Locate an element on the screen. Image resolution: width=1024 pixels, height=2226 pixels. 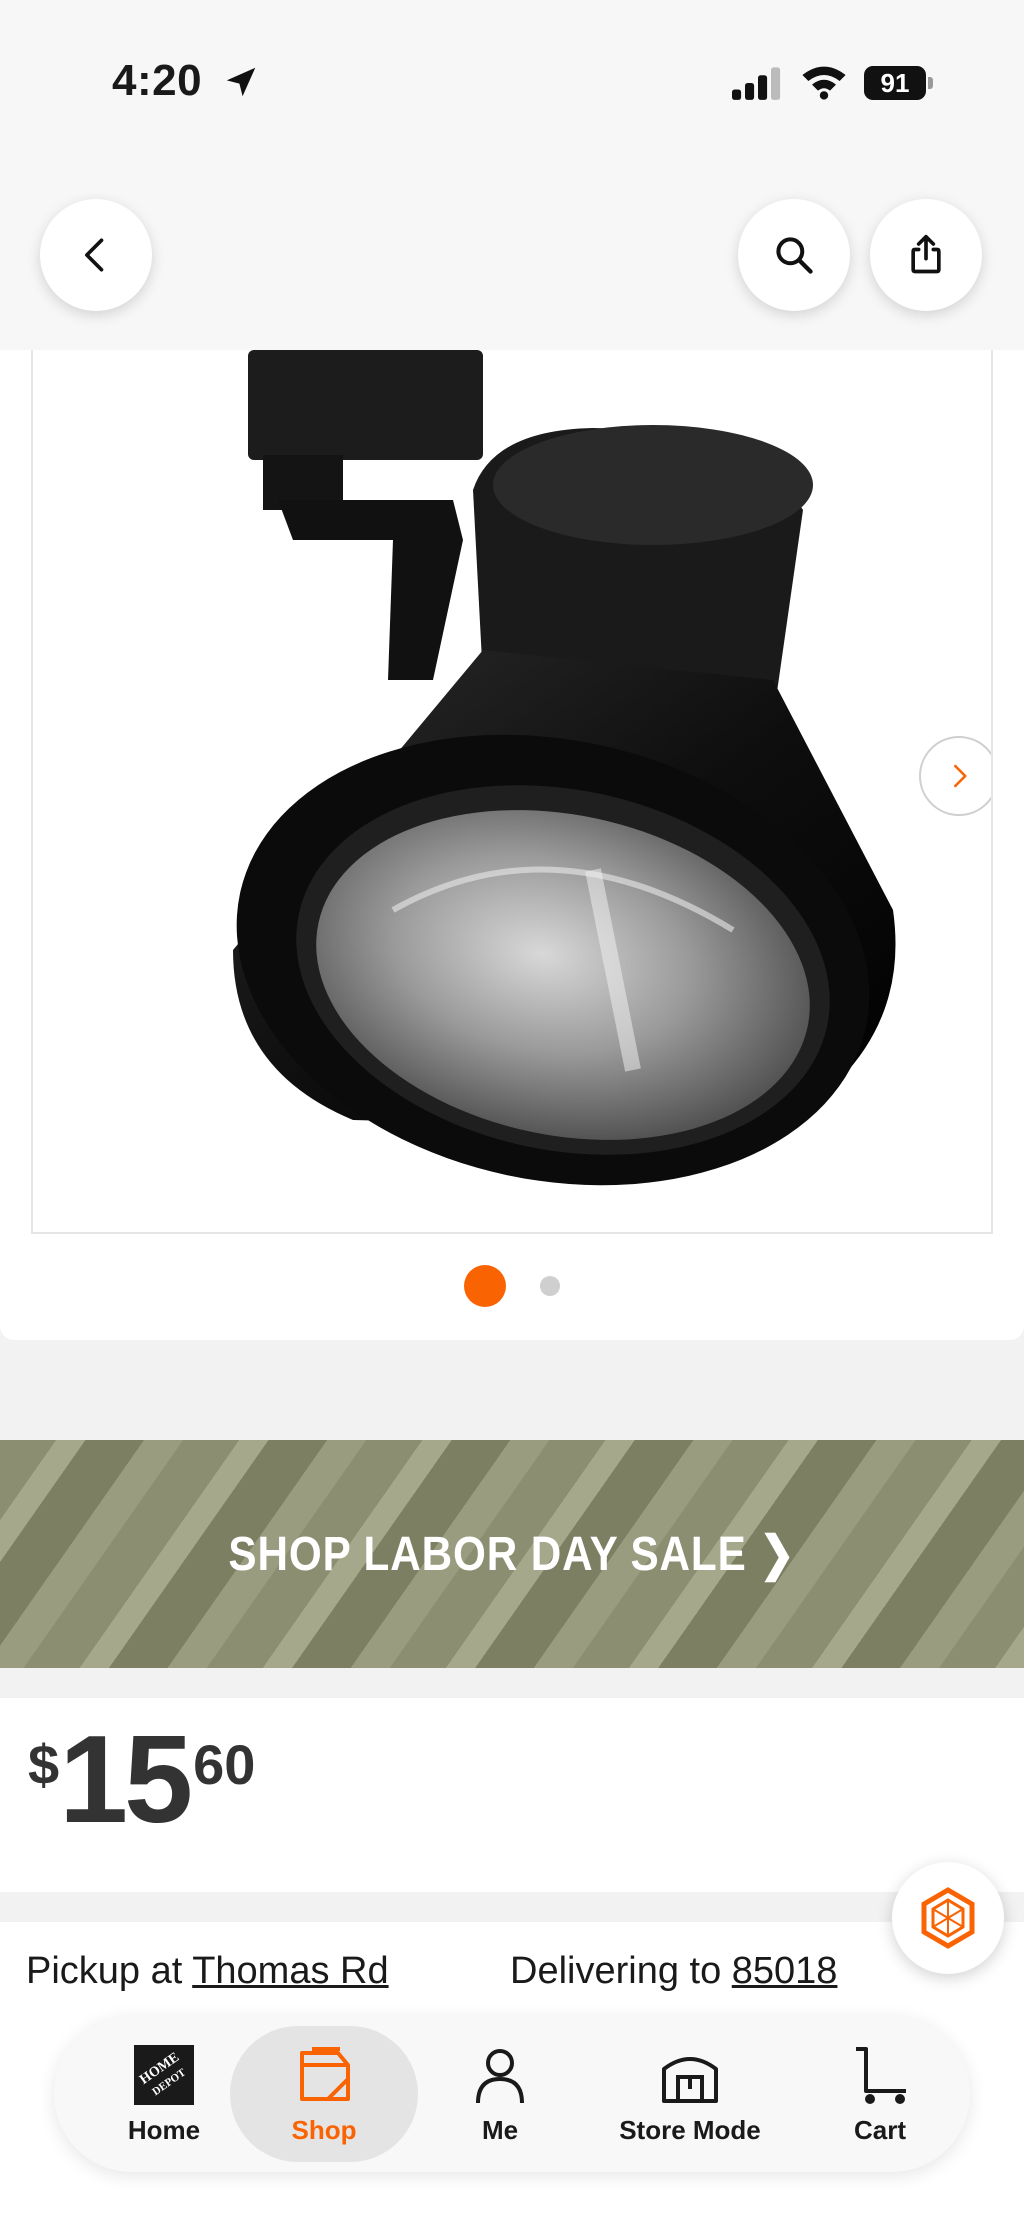
cart-icon is located at coordinates (881, 2075).